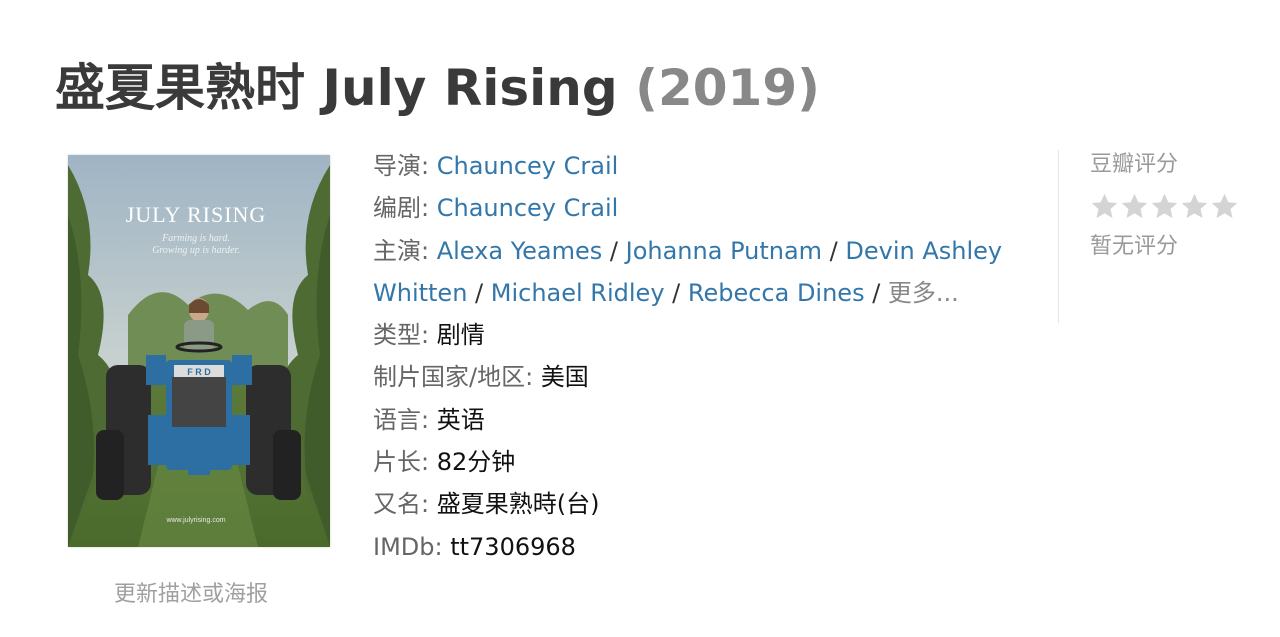 The image size is (1280, 637). I want to click on genre-label: 类型:, so click(405, 335).